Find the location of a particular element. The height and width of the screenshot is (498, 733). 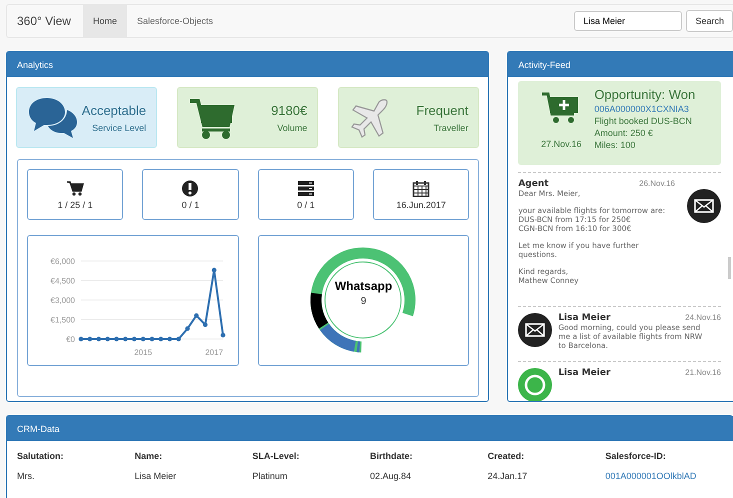

server-stack-icon is located at coordinates (305, 188).